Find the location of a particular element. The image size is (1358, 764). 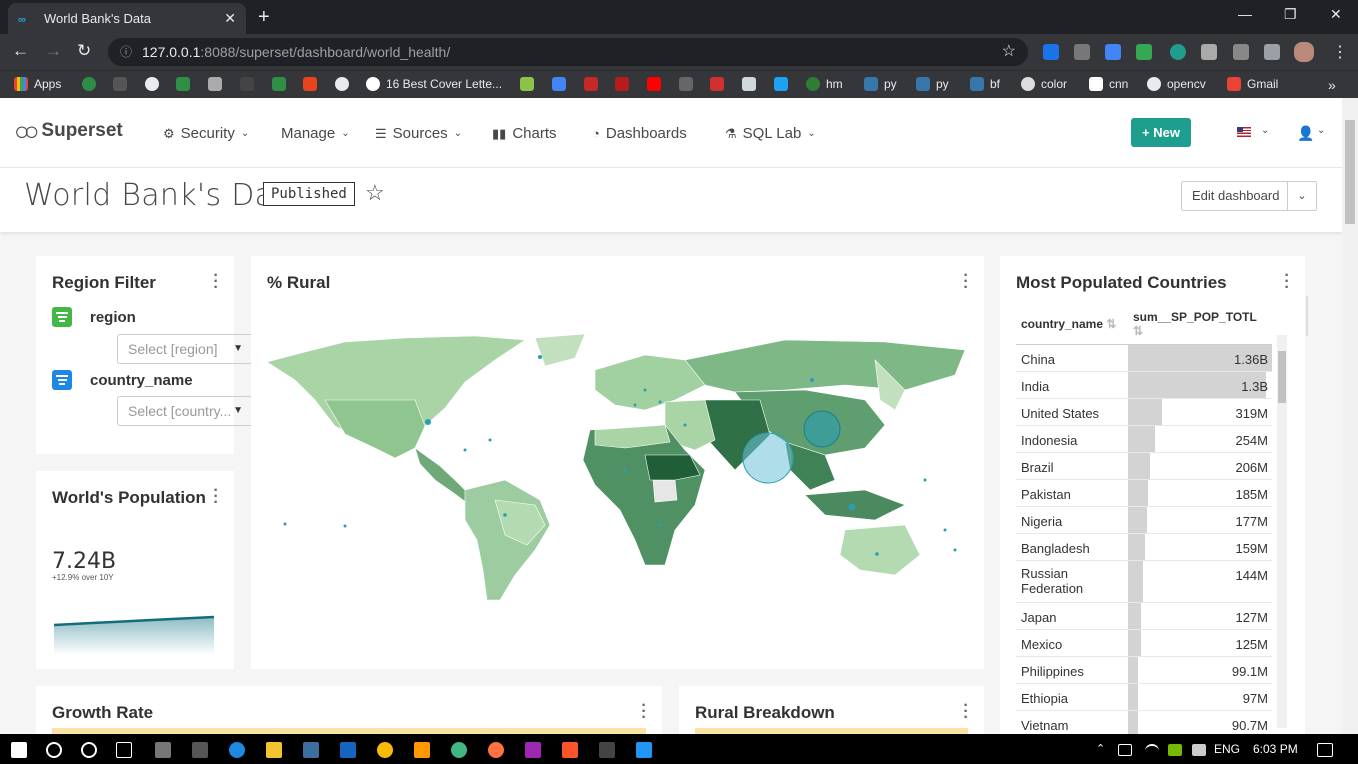

clock: 6:03 PM is located at coordinates (1275, 749).